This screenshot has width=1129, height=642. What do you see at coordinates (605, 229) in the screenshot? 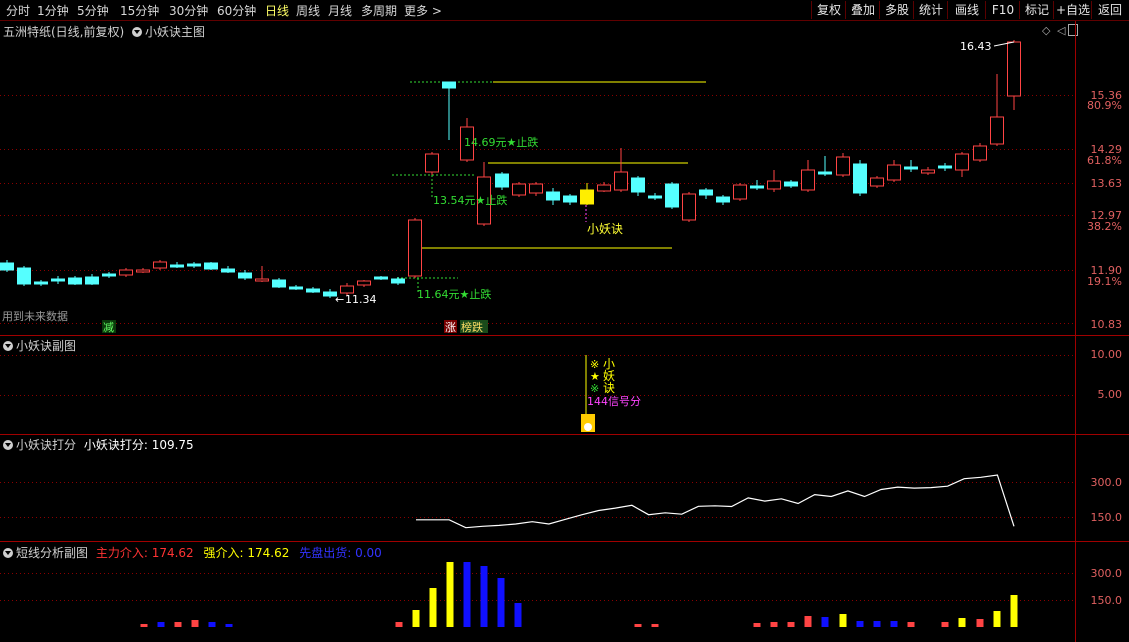
I see `signal-annotation: 小妖诀` at bounding box center [605, 229].